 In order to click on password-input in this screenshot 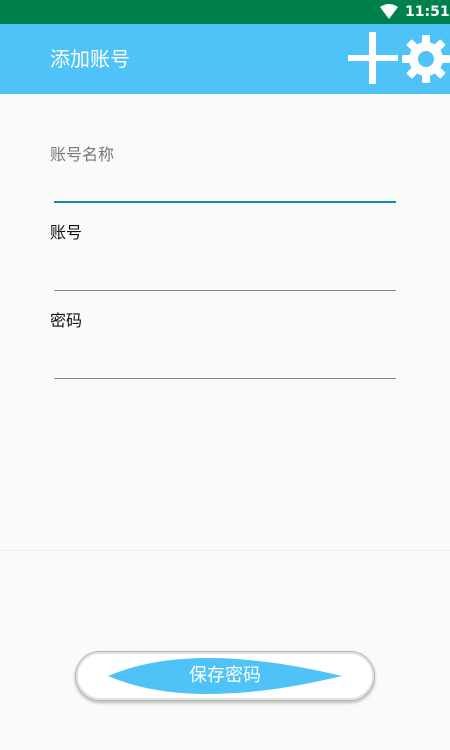, I will do `click(225, 361)`.